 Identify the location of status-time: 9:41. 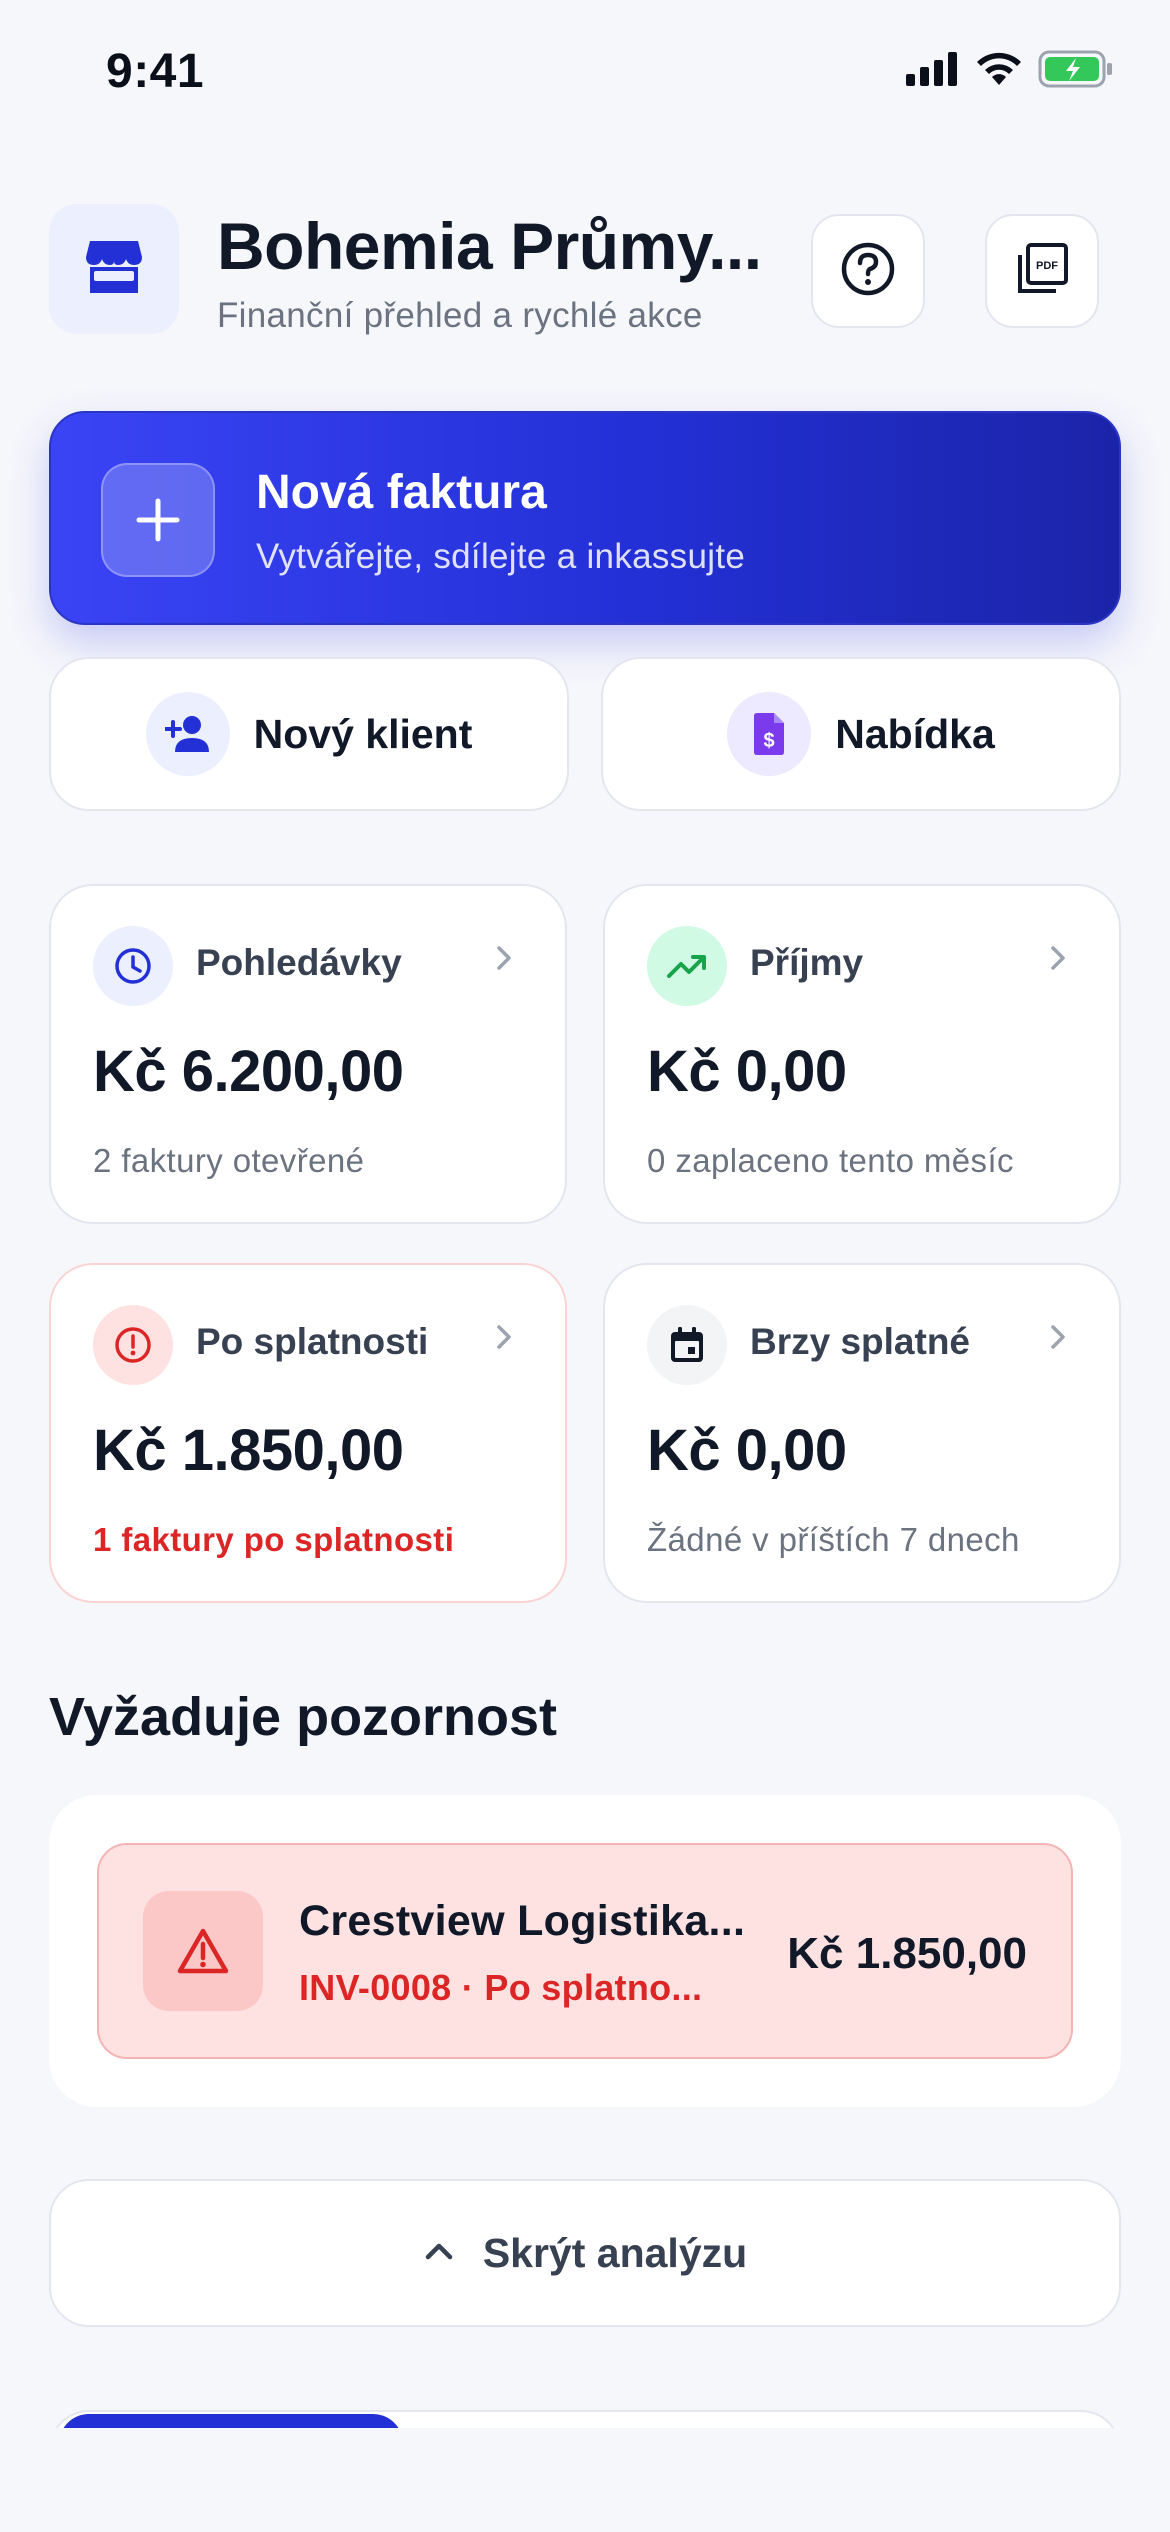
(155, 71).